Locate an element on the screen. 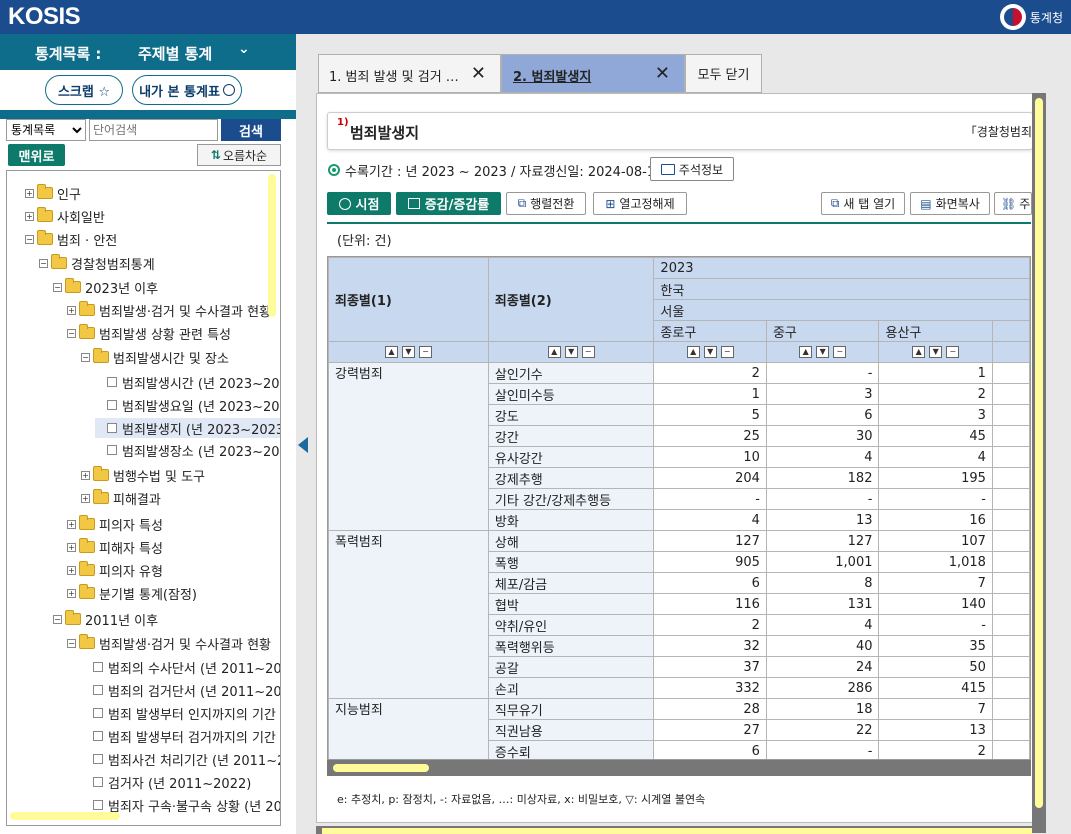 This screenshot has width=1071, height=834. tree-node: − 범죄발생·검거 및 수사결과 현황 is located at coordinates (169, 643).